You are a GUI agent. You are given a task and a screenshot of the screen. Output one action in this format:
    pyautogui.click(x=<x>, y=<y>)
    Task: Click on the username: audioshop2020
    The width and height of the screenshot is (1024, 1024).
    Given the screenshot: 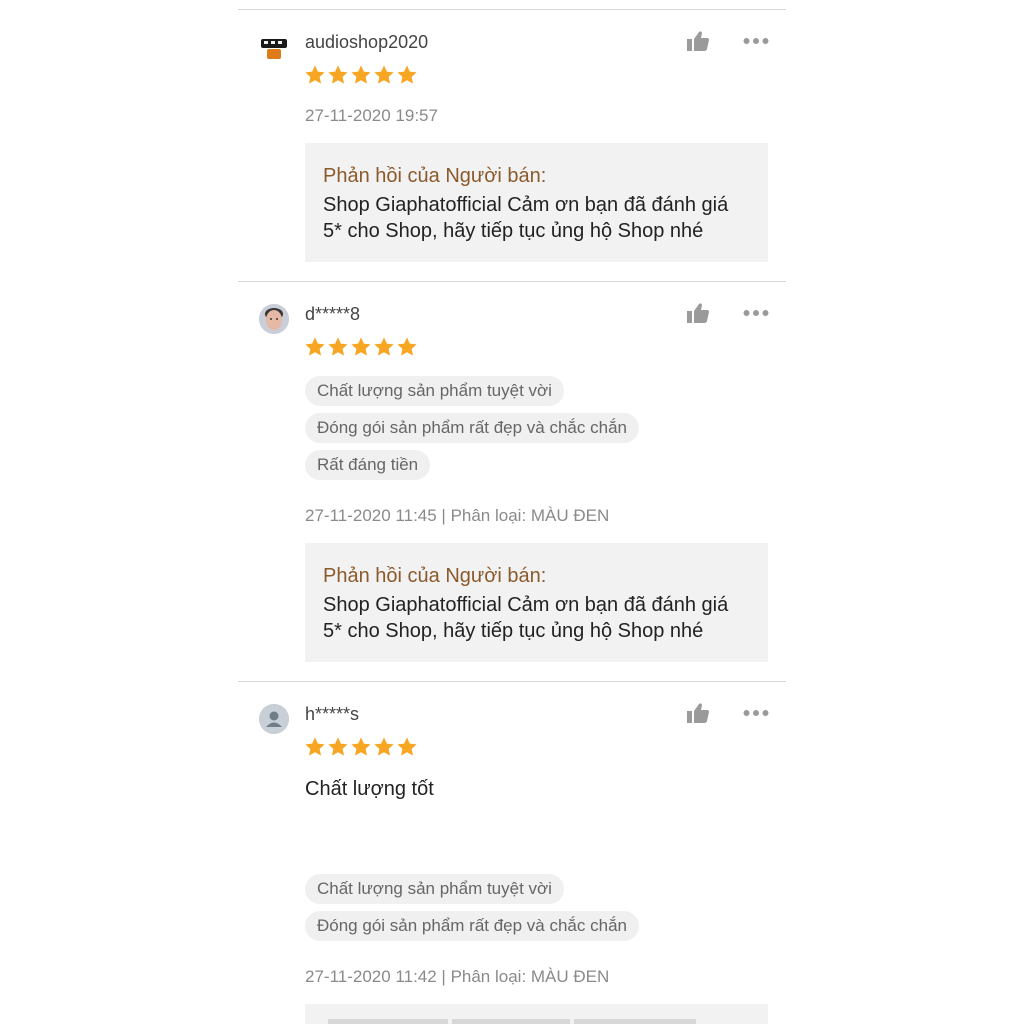 What is the action you would take?
    pyautogui.click(x=367, y=42)
    